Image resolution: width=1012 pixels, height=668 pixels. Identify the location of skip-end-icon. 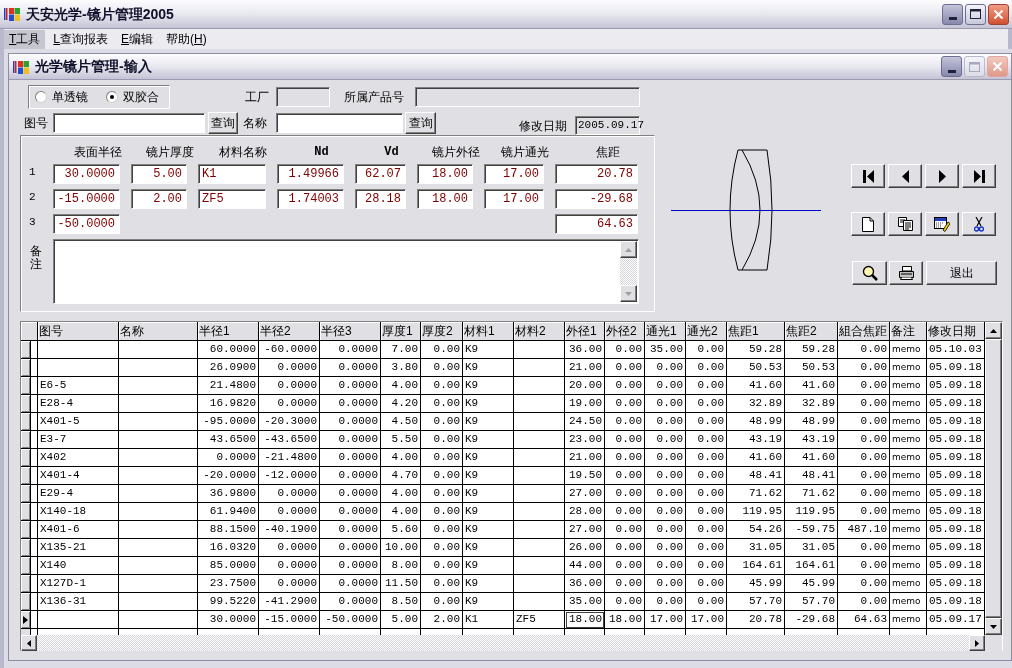
(979, 176).